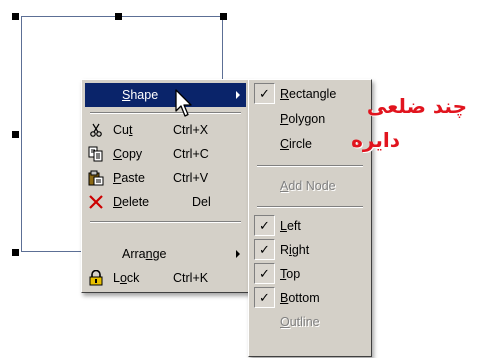 The width and height of the screenshot is (479, 358). I want to click on submenu-item-right-label: Right, so click(295, 250).